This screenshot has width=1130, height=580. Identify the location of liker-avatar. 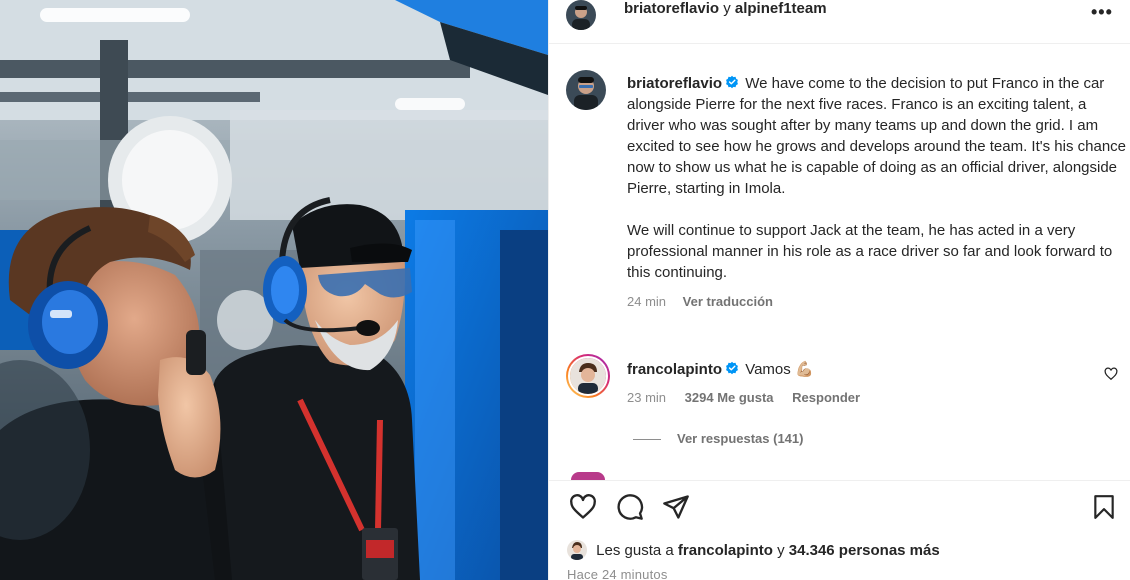
(577, 550).